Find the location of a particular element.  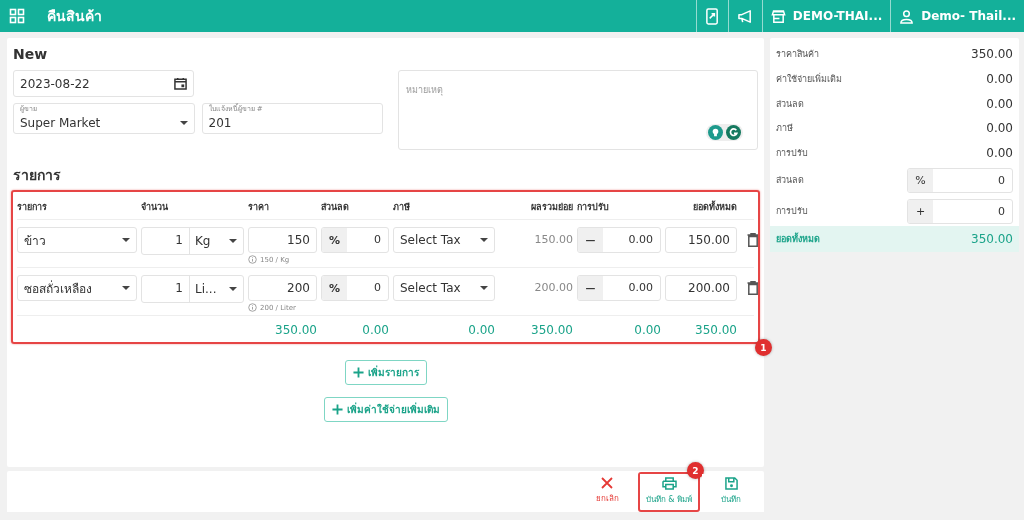

summary-label: ภาษี is located at coordinates (784, 129).